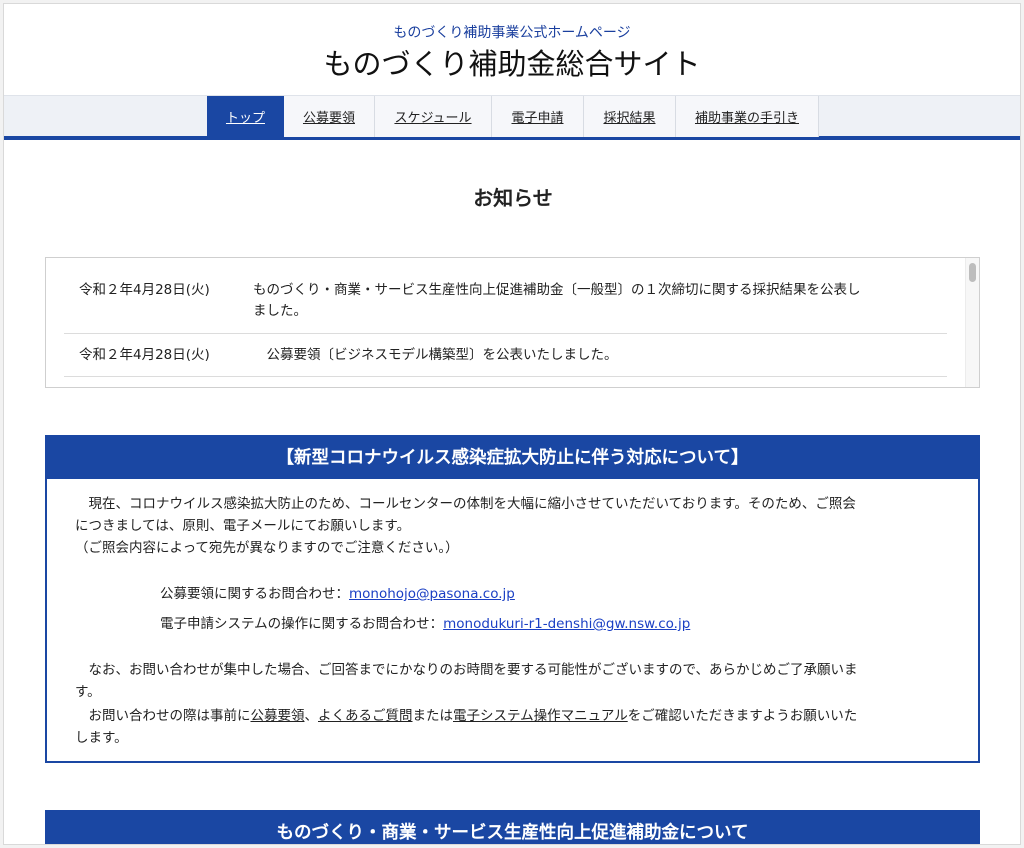 This screenshot has height=848, width=1024. I want to click on notice-text: または, so click(433, 716).